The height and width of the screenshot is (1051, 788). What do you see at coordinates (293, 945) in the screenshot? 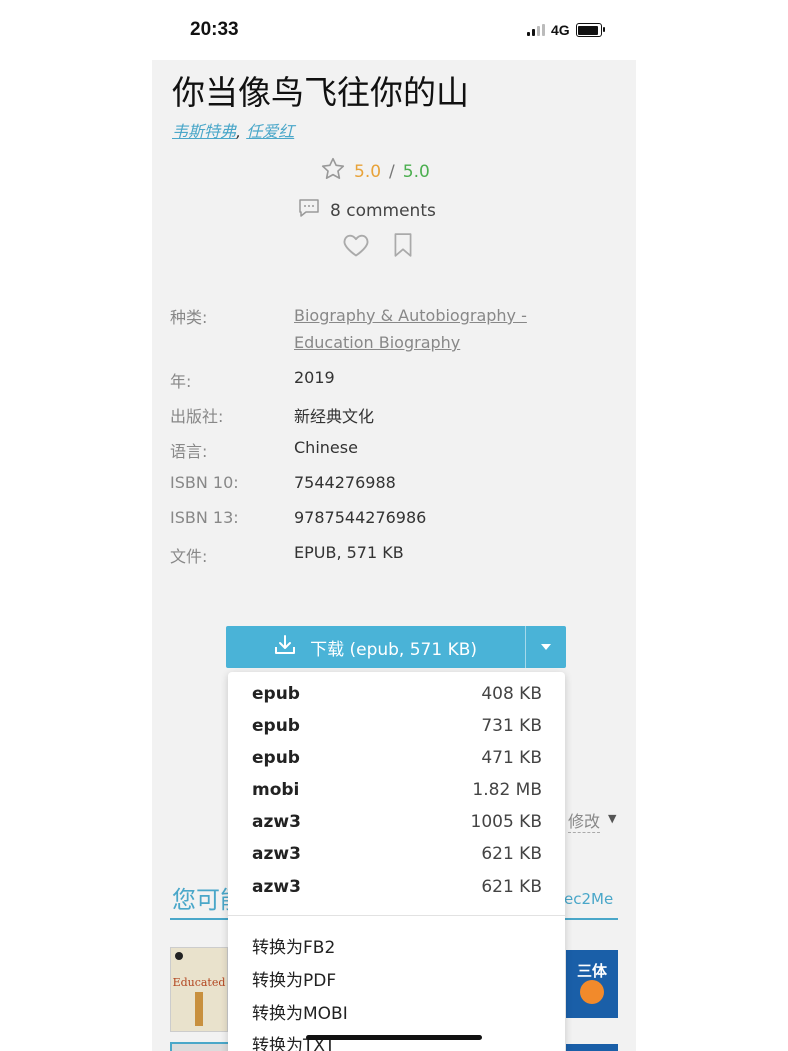
I see `convert-fb2-option: 转换为FB2` at bounding box center [293, 945].